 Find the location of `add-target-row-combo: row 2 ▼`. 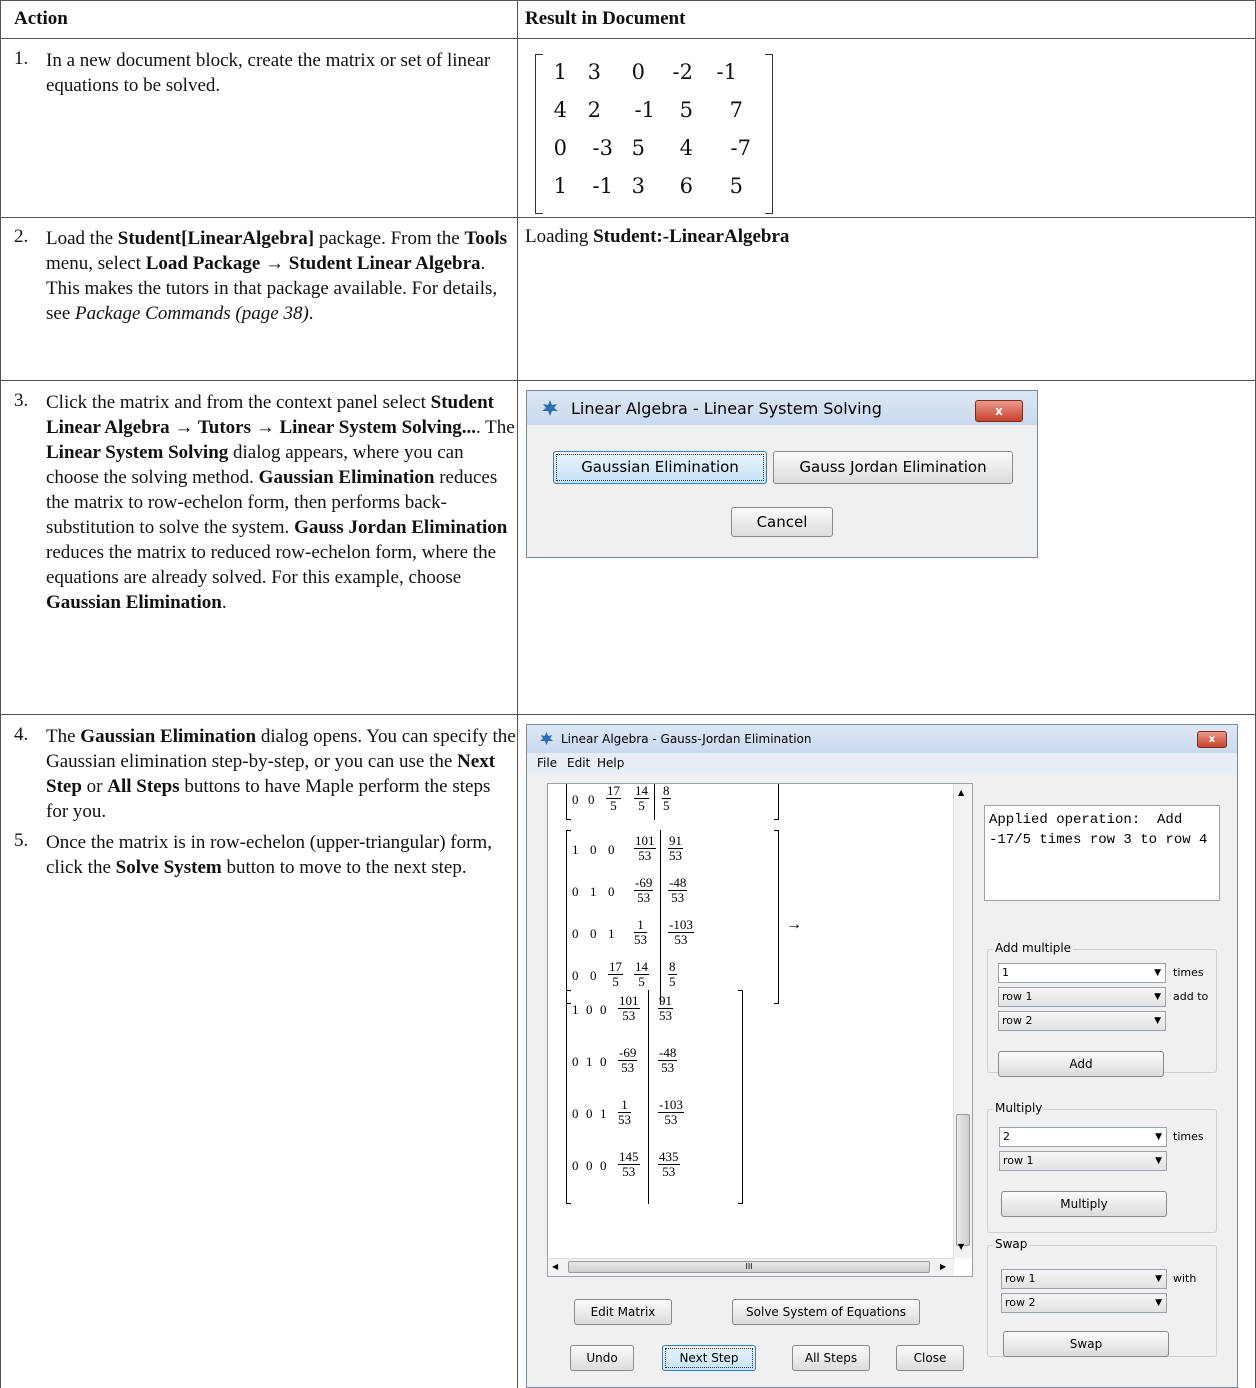

add-target-row-combo: row 2 ▼ is located at coordinates (1082, 1021).